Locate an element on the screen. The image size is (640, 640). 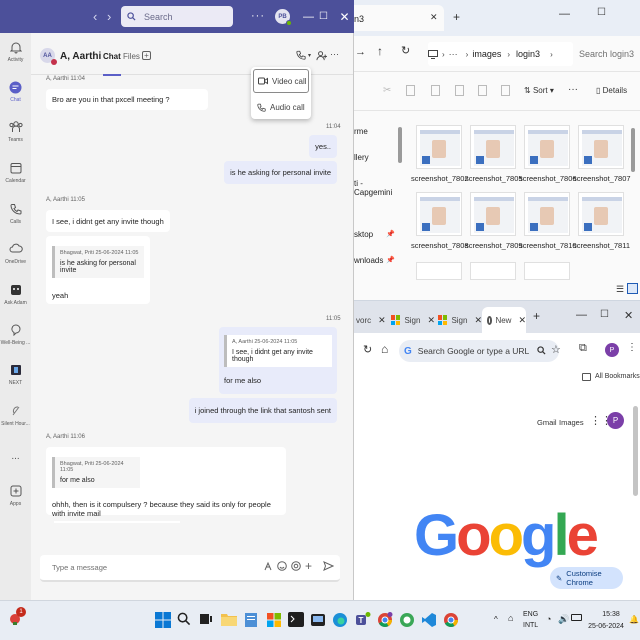
taskbar-teams: T is located at coordinates (364, 621).